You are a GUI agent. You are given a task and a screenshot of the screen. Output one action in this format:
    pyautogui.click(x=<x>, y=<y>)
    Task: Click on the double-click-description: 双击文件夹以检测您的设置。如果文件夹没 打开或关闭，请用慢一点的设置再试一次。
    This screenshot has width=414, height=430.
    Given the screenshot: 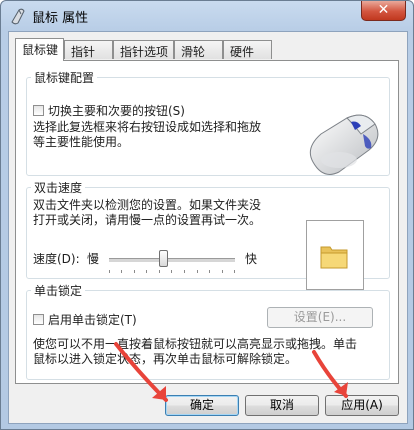 What is the action you would take?
    pyautogui.click(x=147, y=213)
    